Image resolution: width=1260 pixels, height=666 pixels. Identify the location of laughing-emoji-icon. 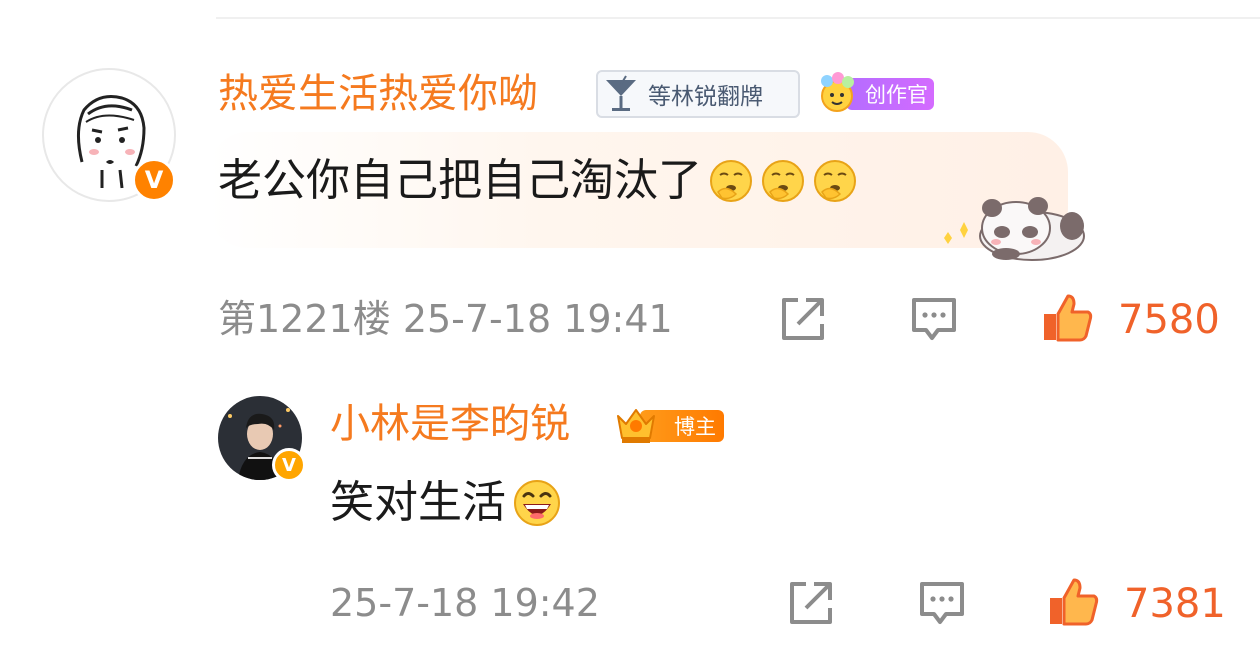
(537, 503).